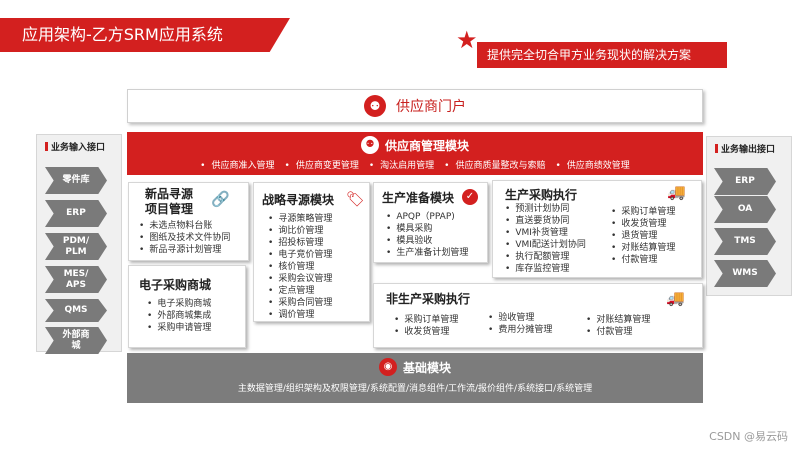  What do you see at coordinates (300, 315) in the screenshot?
I see `list-item: 调价管理` at bounding box center [300, 315].